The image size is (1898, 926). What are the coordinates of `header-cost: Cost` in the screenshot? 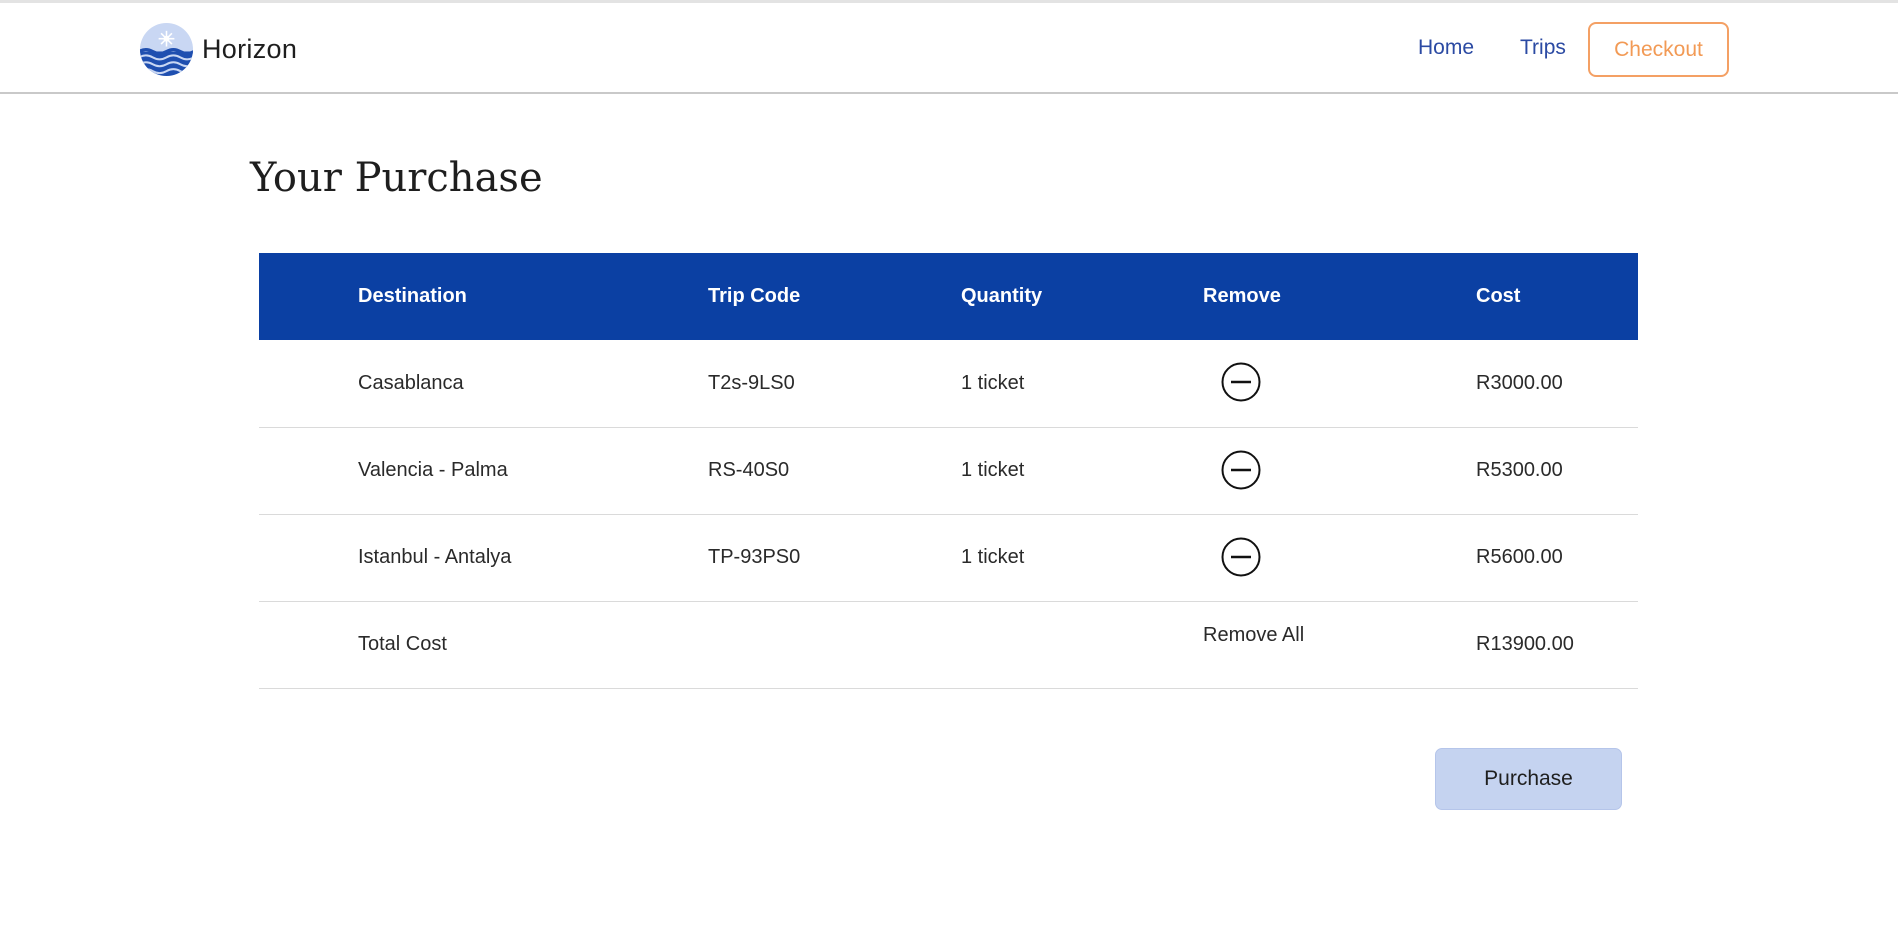 It's located at (1557, 296).